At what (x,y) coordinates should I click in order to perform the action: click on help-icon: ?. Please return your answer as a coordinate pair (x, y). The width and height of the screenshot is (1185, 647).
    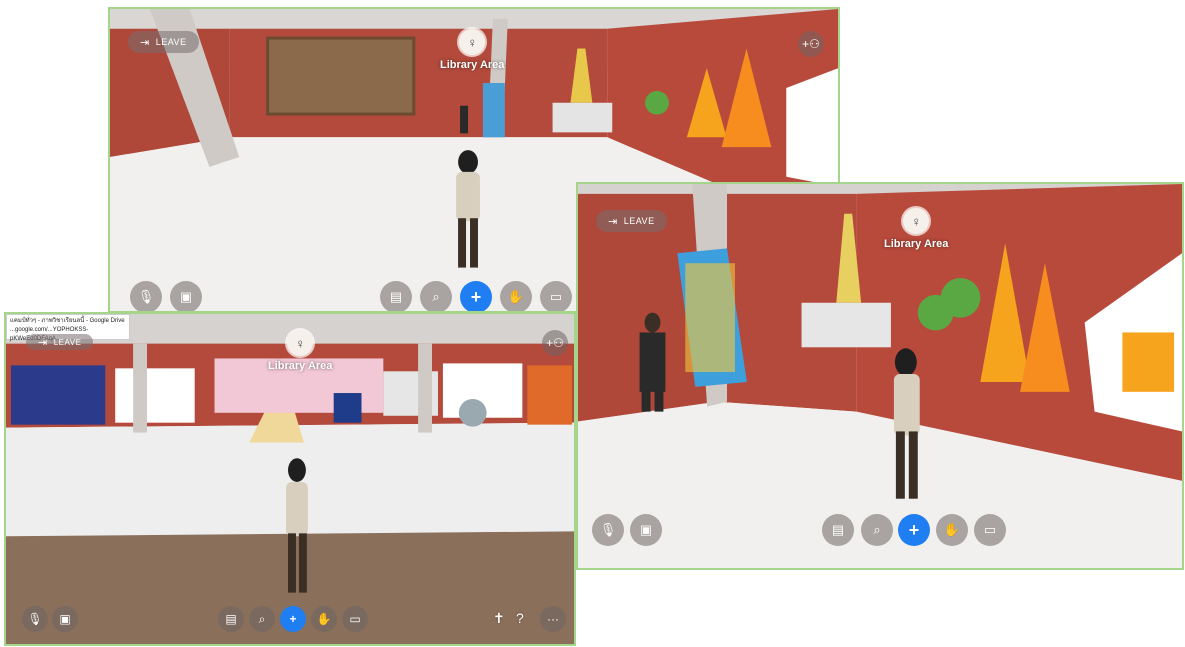
    Looking at the image, I should click on (520, 618).